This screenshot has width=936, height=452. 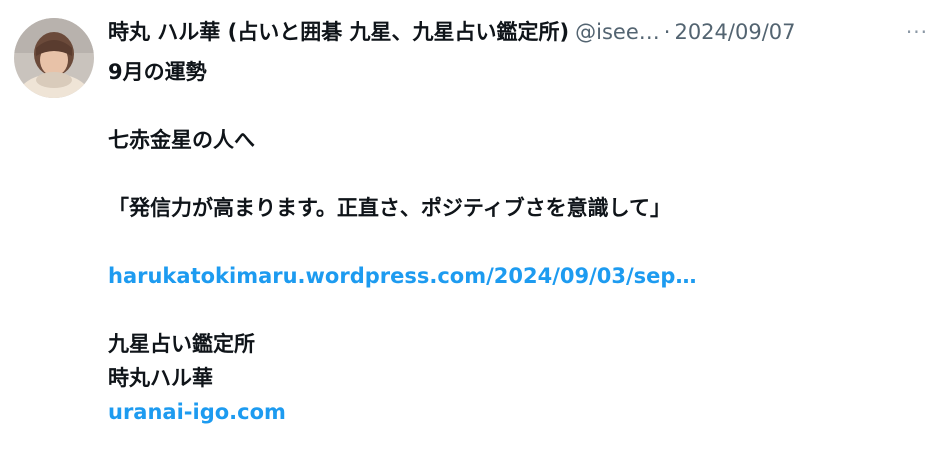 What do you see at coordinates (912, 32) in the screenshot?
I see `more-options-icon: ···` at bounding box center [912, 32].